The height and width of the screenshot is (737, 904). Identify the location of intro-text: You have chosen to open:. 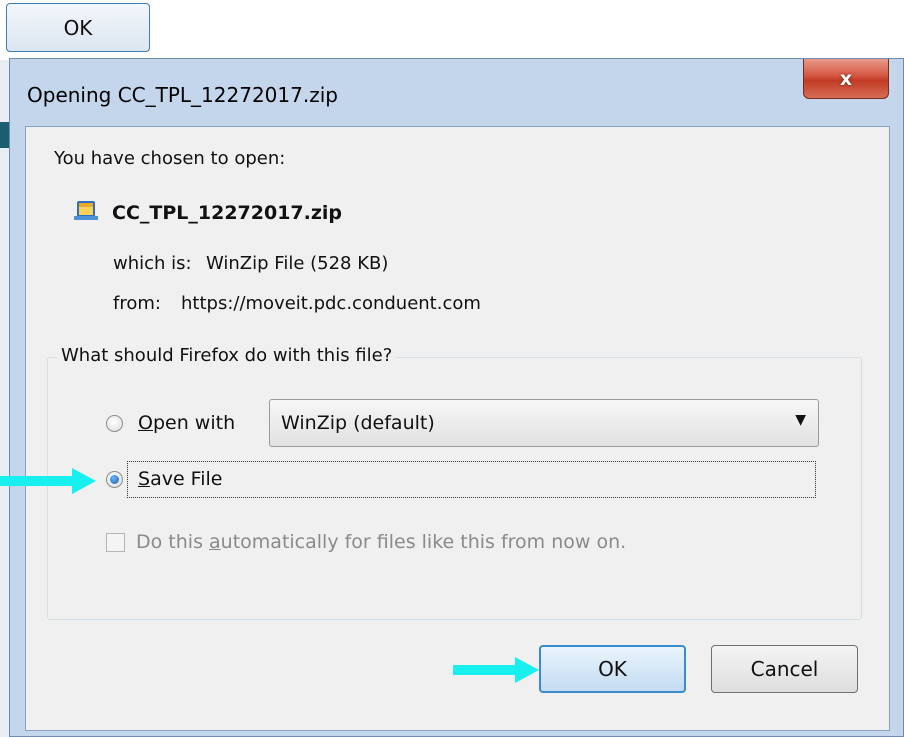
(170, 158).